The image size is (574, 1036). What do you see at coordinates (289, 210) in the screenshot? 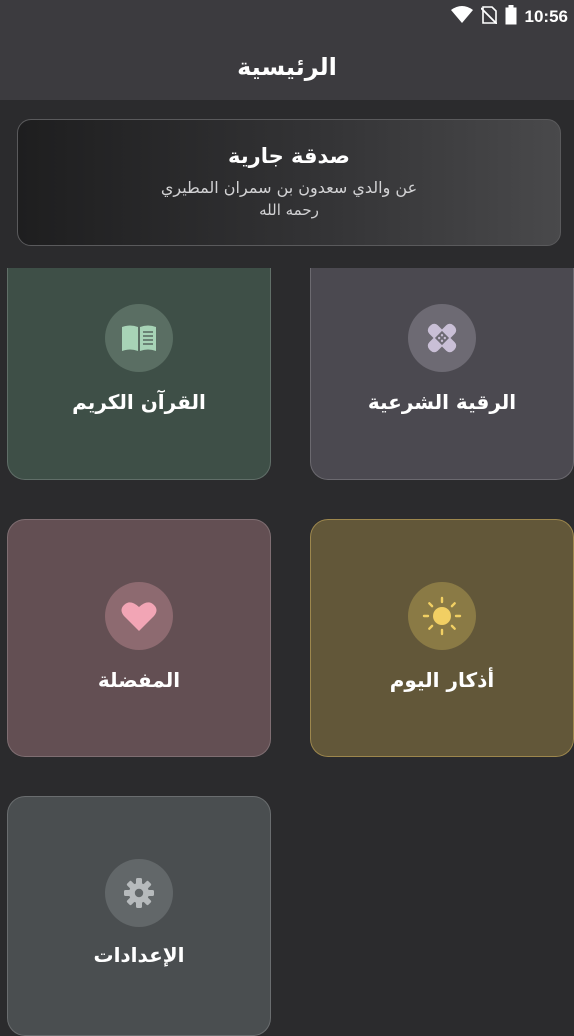
I see `sadaqa-prayer: رحمه الله` at bounding box center [289, 210].